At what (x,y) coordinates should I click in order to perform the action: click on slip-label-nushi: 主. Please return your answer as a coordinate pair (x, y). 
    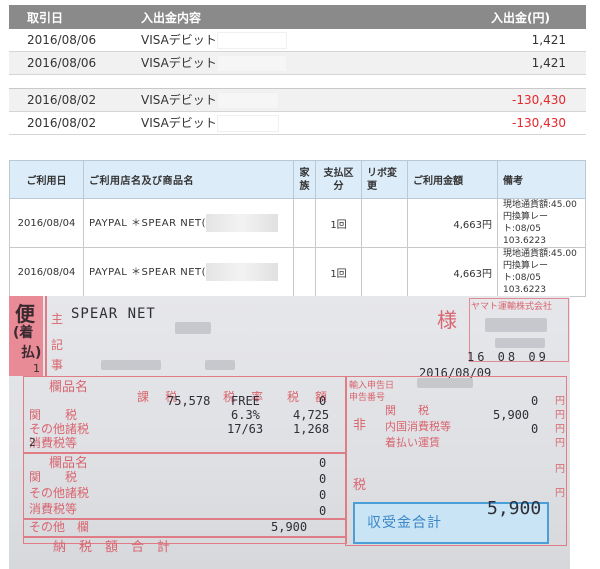
    Looking at the image, I should click on (57, 319).